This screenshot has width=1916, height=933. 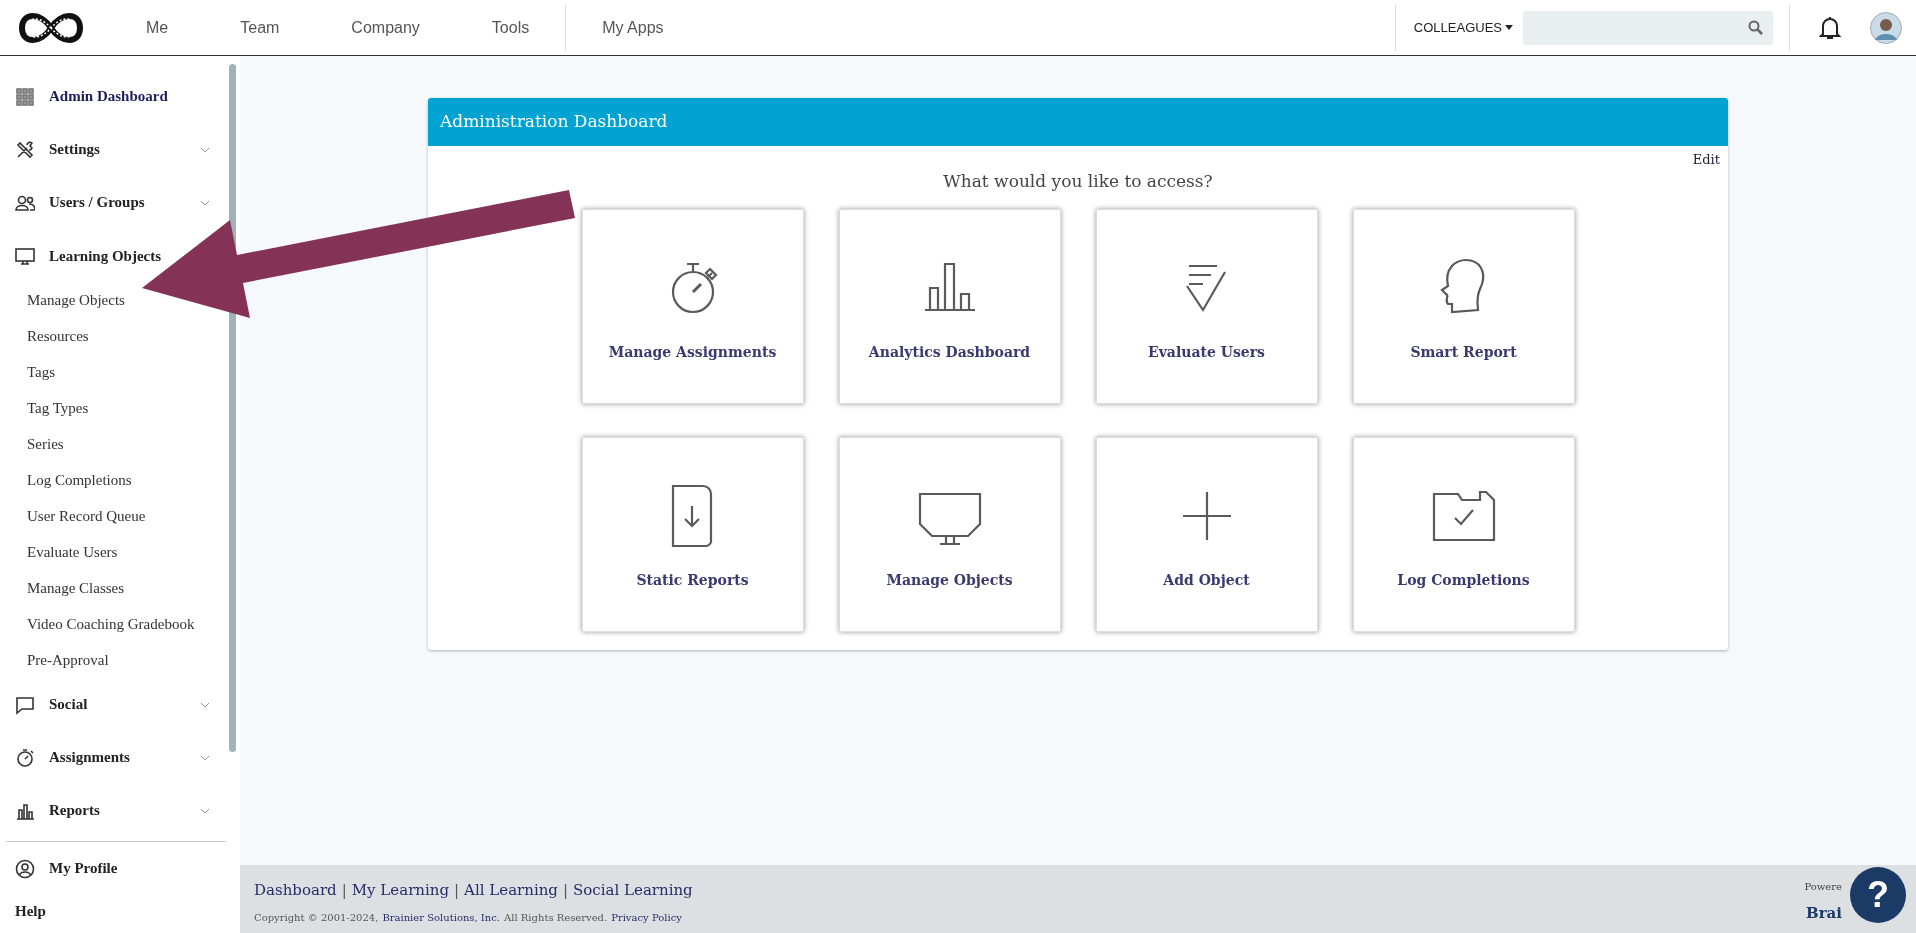 What do you see at coordinates (949, 534) in the screenshot?
I see `dashboard-tile: Manage Objects` at bounding box center [949, 534].